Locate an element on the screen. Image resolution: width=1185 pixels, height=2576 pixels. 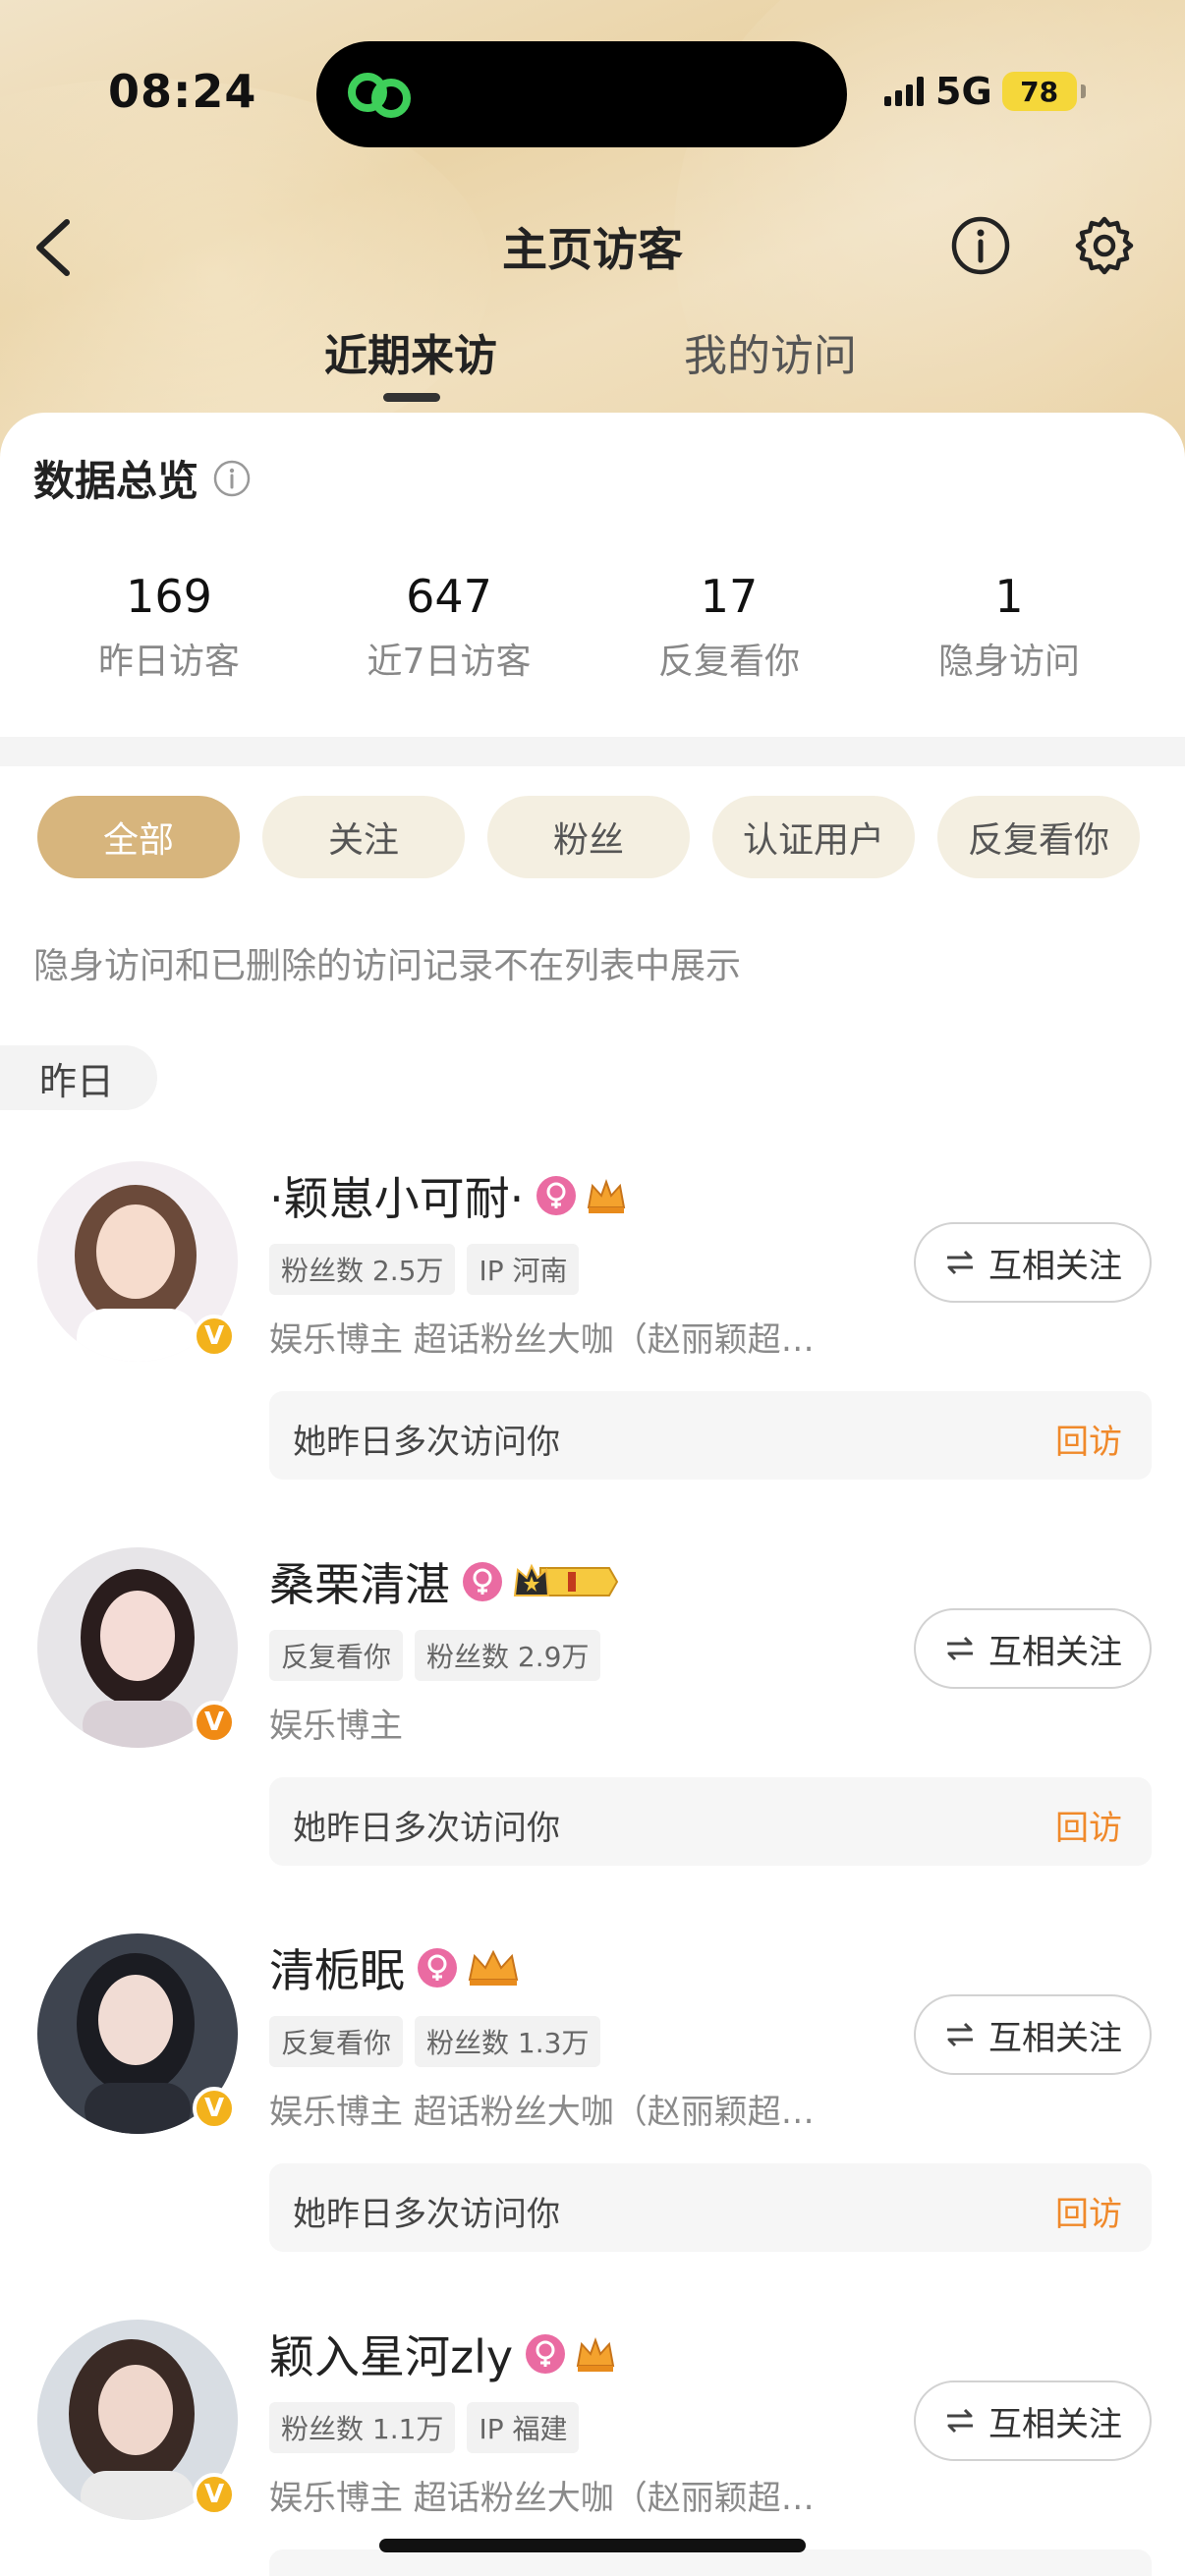
tag: 粉丝数 1.1万 is located at coordinates (363, 2427).